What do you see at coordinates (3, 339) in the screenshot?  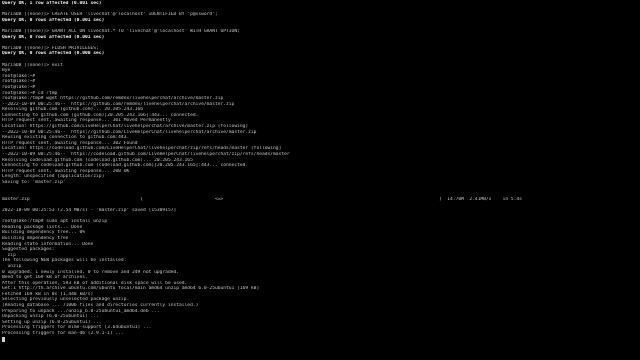 I see `cursor-block-icon` at bounding box center [3, 339].